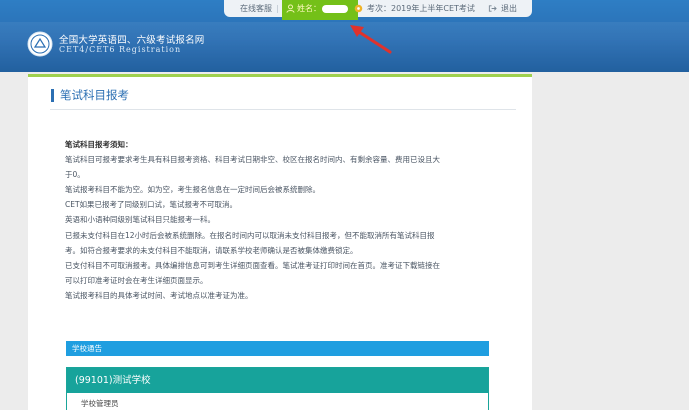 This screenshot has width=689, height=410. Describe the element at coordinates (75, 175) in the screenshot. I see `notice-line: 于0。` at that location.